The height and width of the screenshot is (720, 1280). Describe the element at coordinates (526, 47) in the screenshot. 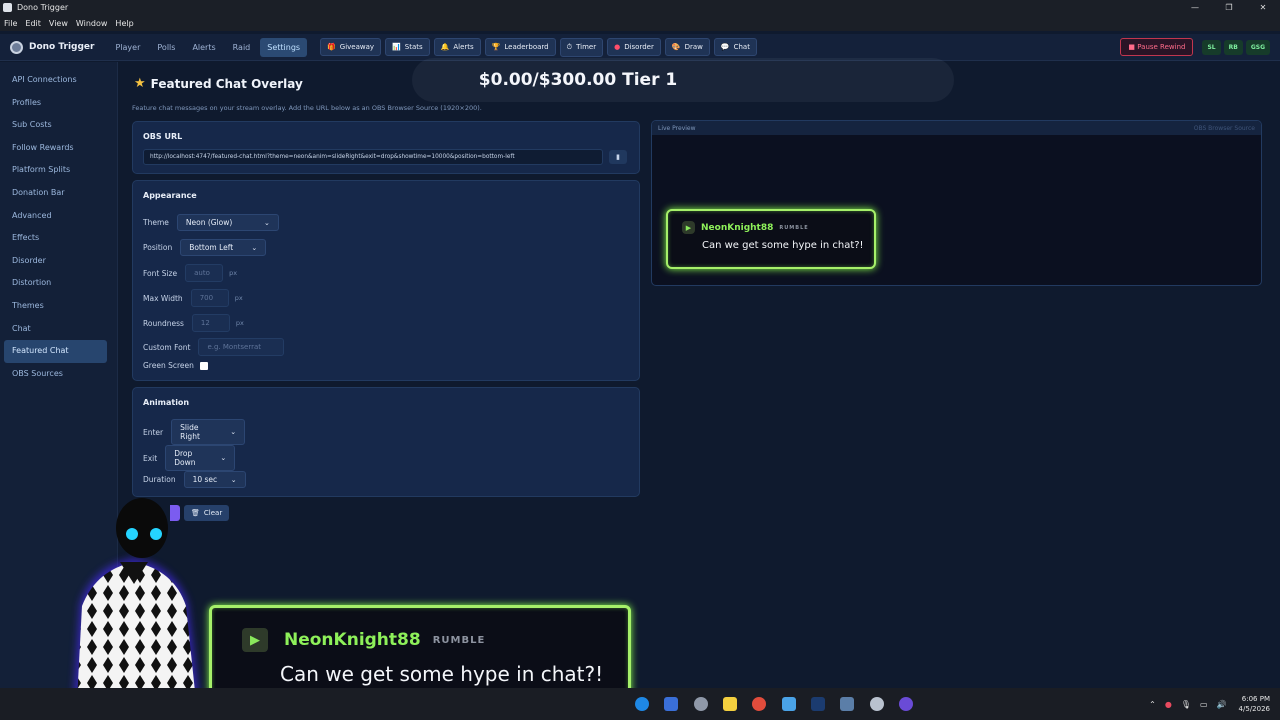

I see `leaderboard-label: Leaderboard` at that location.